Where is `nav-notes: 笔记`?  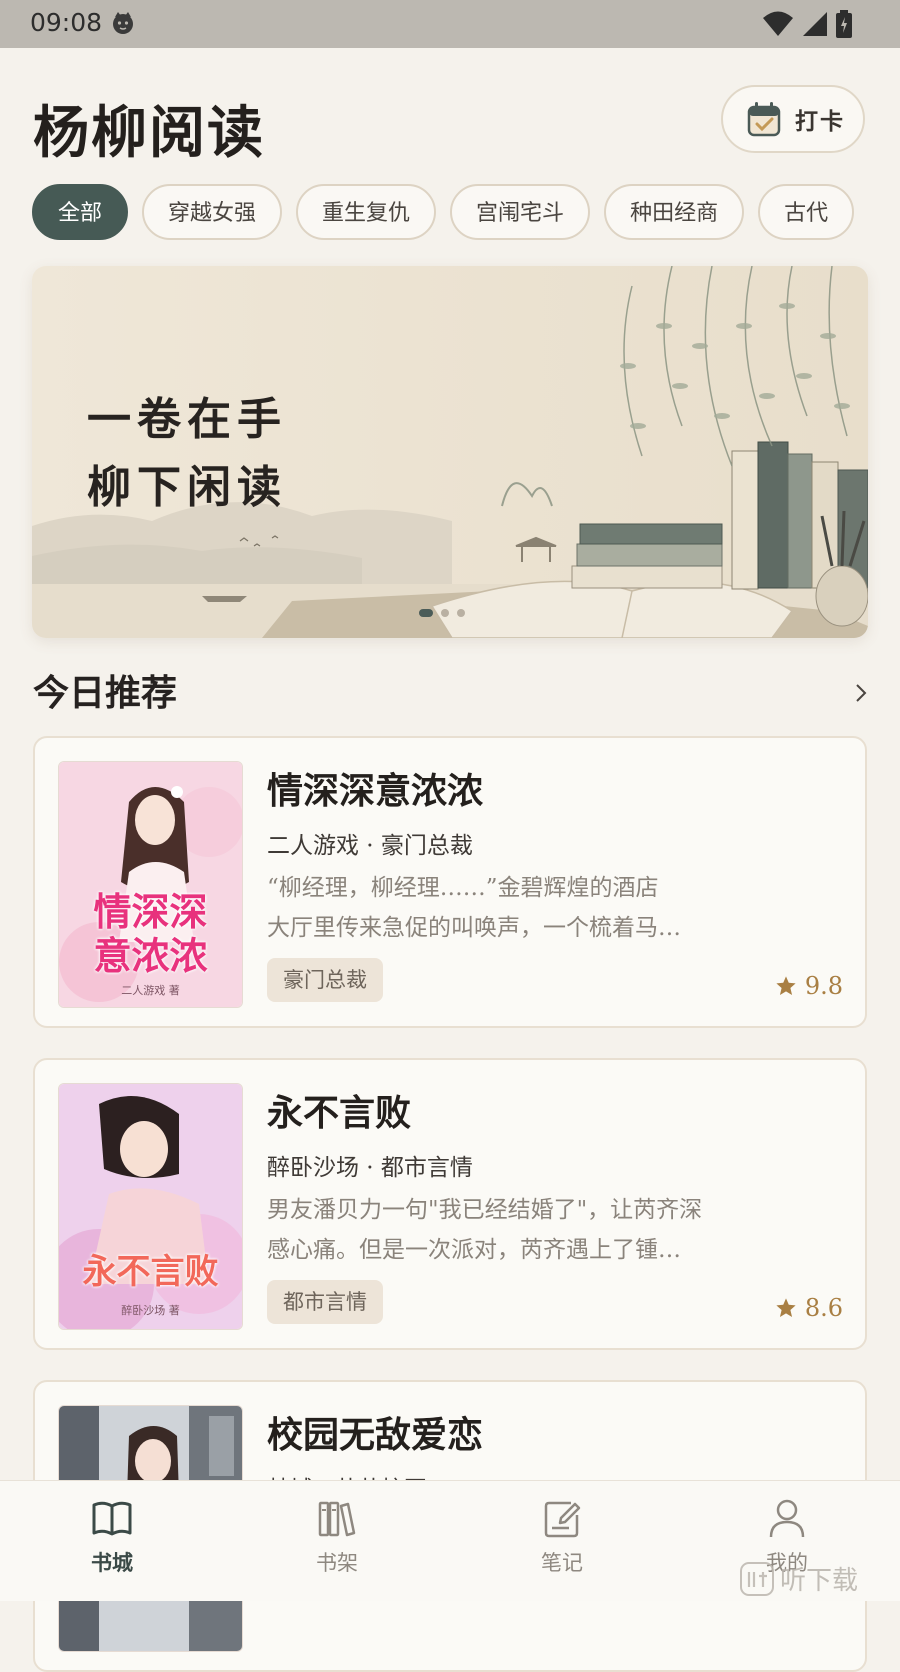
nav-notes: 笔记 is located at coordinates (562, 1537).